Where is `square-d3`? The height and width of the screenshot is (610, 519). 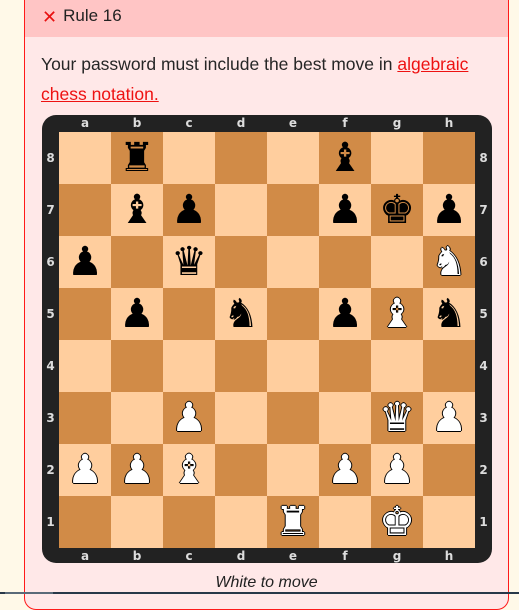
square-d3 is located at coordinates (241, 418).